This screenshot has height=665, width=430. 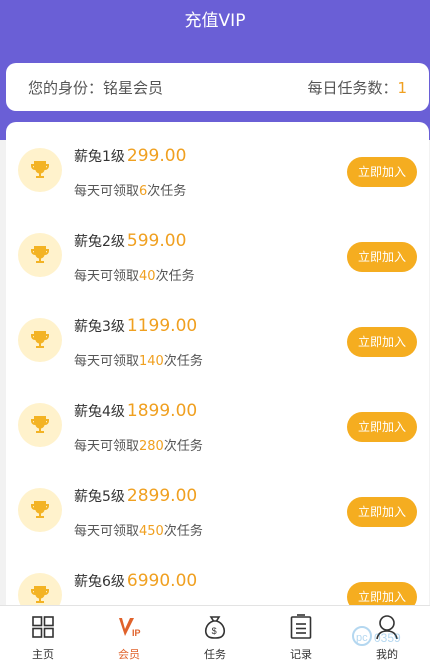 I want to click on level-name-line: 薪兔4级 1899.00, so click(x=135, y=411).